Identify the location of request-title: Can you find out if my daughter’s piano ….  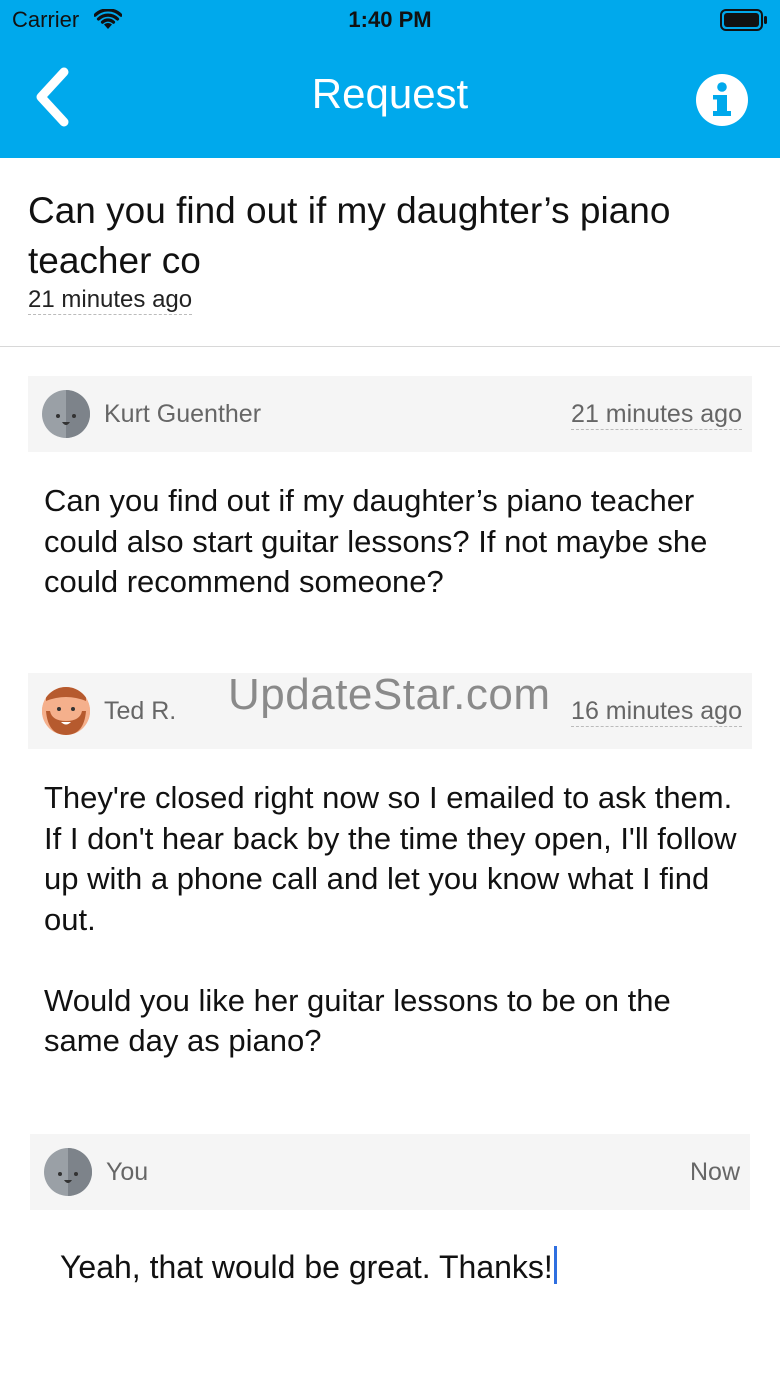
(349, 235).